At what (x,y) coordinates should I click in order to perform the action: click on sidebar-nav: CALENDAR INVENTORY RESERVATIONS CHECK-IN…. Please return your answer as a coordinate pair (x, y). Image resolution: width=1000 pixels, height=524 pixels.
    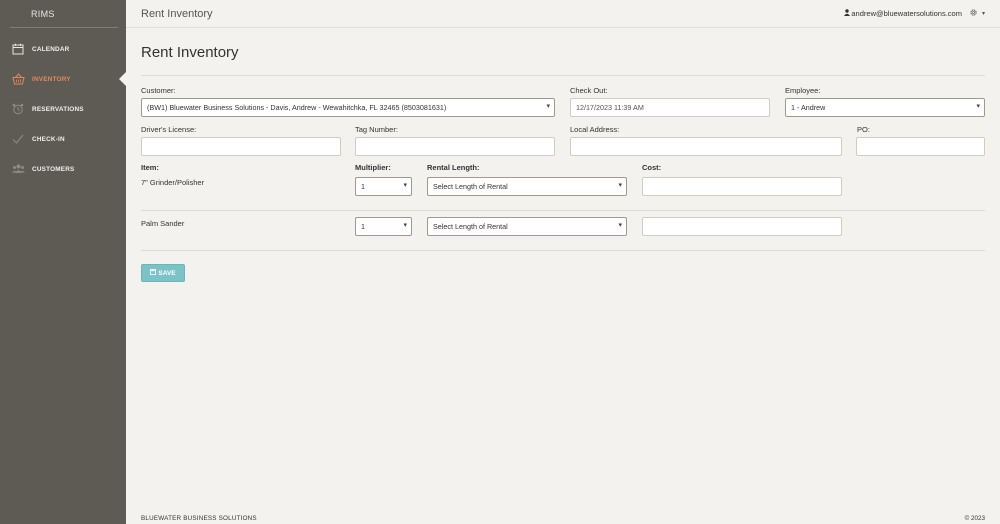
    Looking at the image, I should click on (63, 109).